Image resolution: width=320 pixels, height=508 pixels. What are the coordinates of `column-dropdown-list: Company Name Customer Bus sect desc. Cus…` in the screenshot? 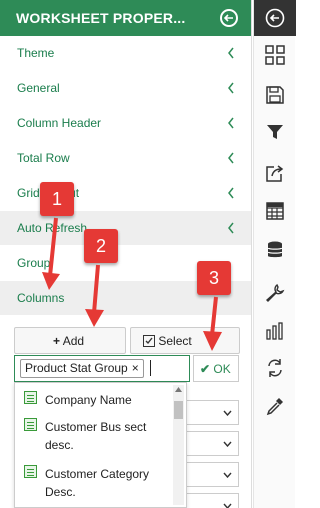 It's located at (100, 445).